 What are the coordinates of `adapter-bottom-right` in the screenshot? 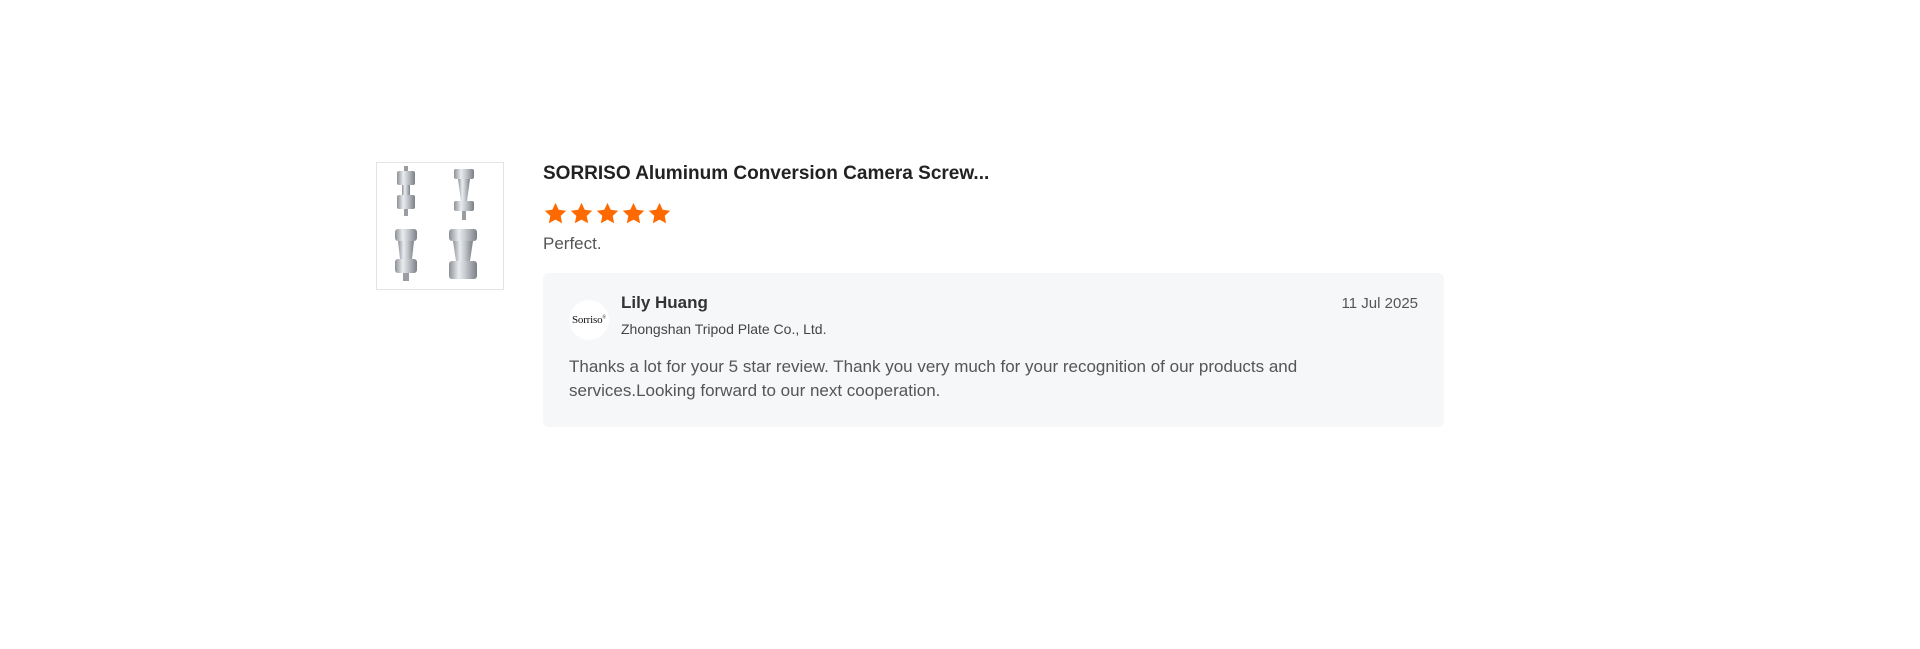 It's located at (463, 254).